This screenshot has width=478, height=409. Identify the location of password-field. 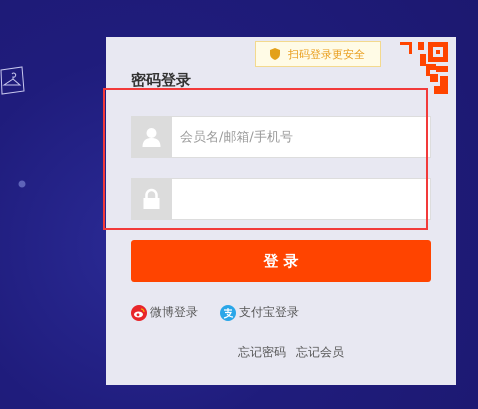
(301, 199).